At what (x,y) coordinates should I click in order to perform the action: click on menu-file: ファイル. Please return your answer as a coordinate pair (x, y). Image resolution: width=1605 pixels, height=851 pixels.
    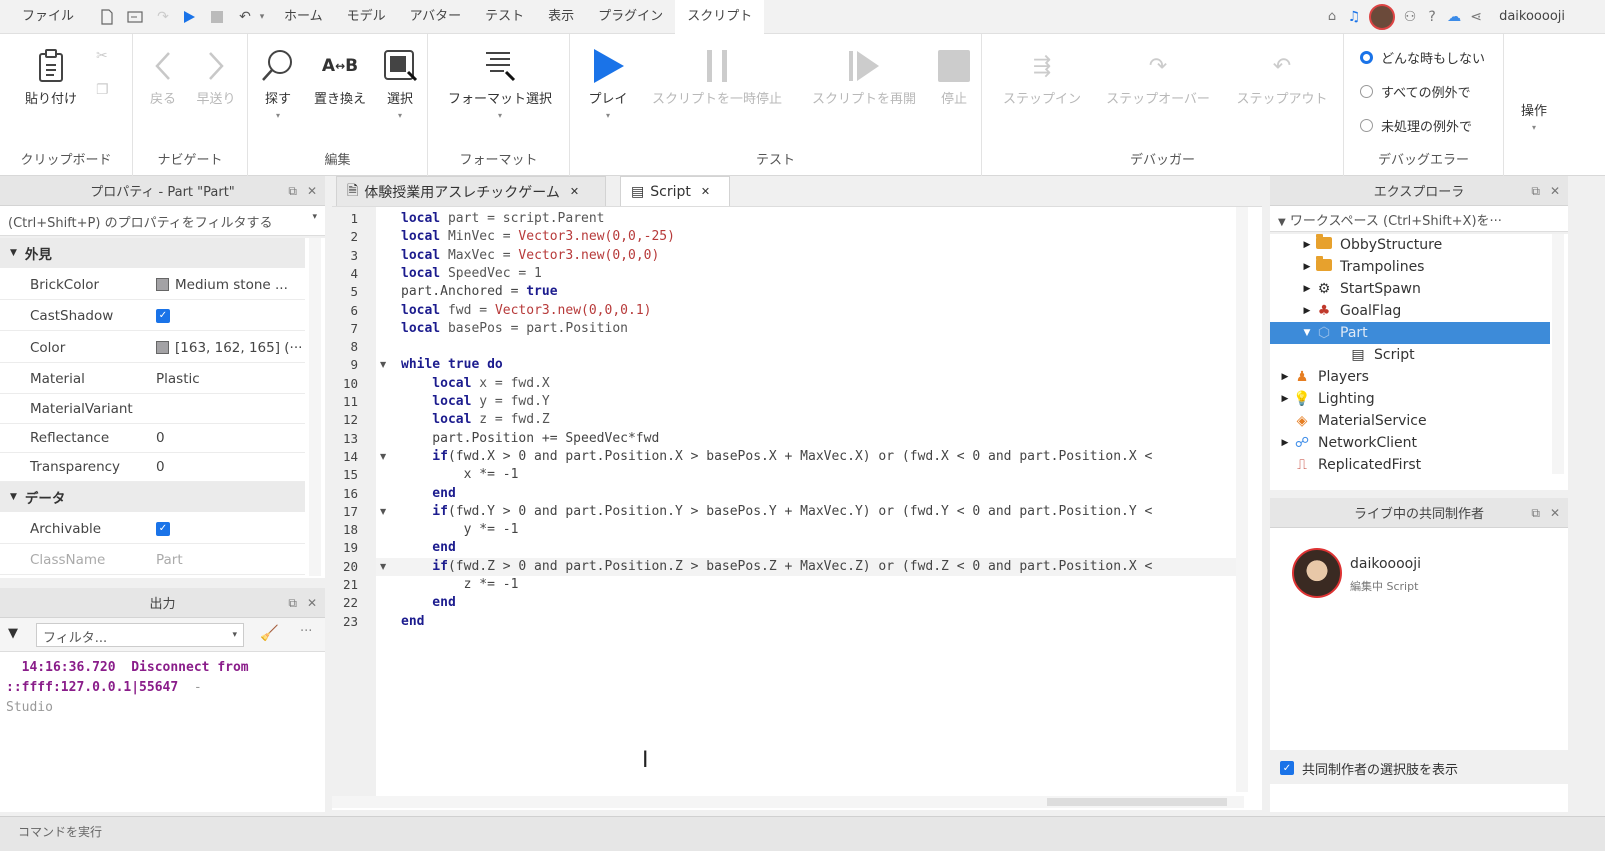
    Looking at the image, I should click on (43, 17).